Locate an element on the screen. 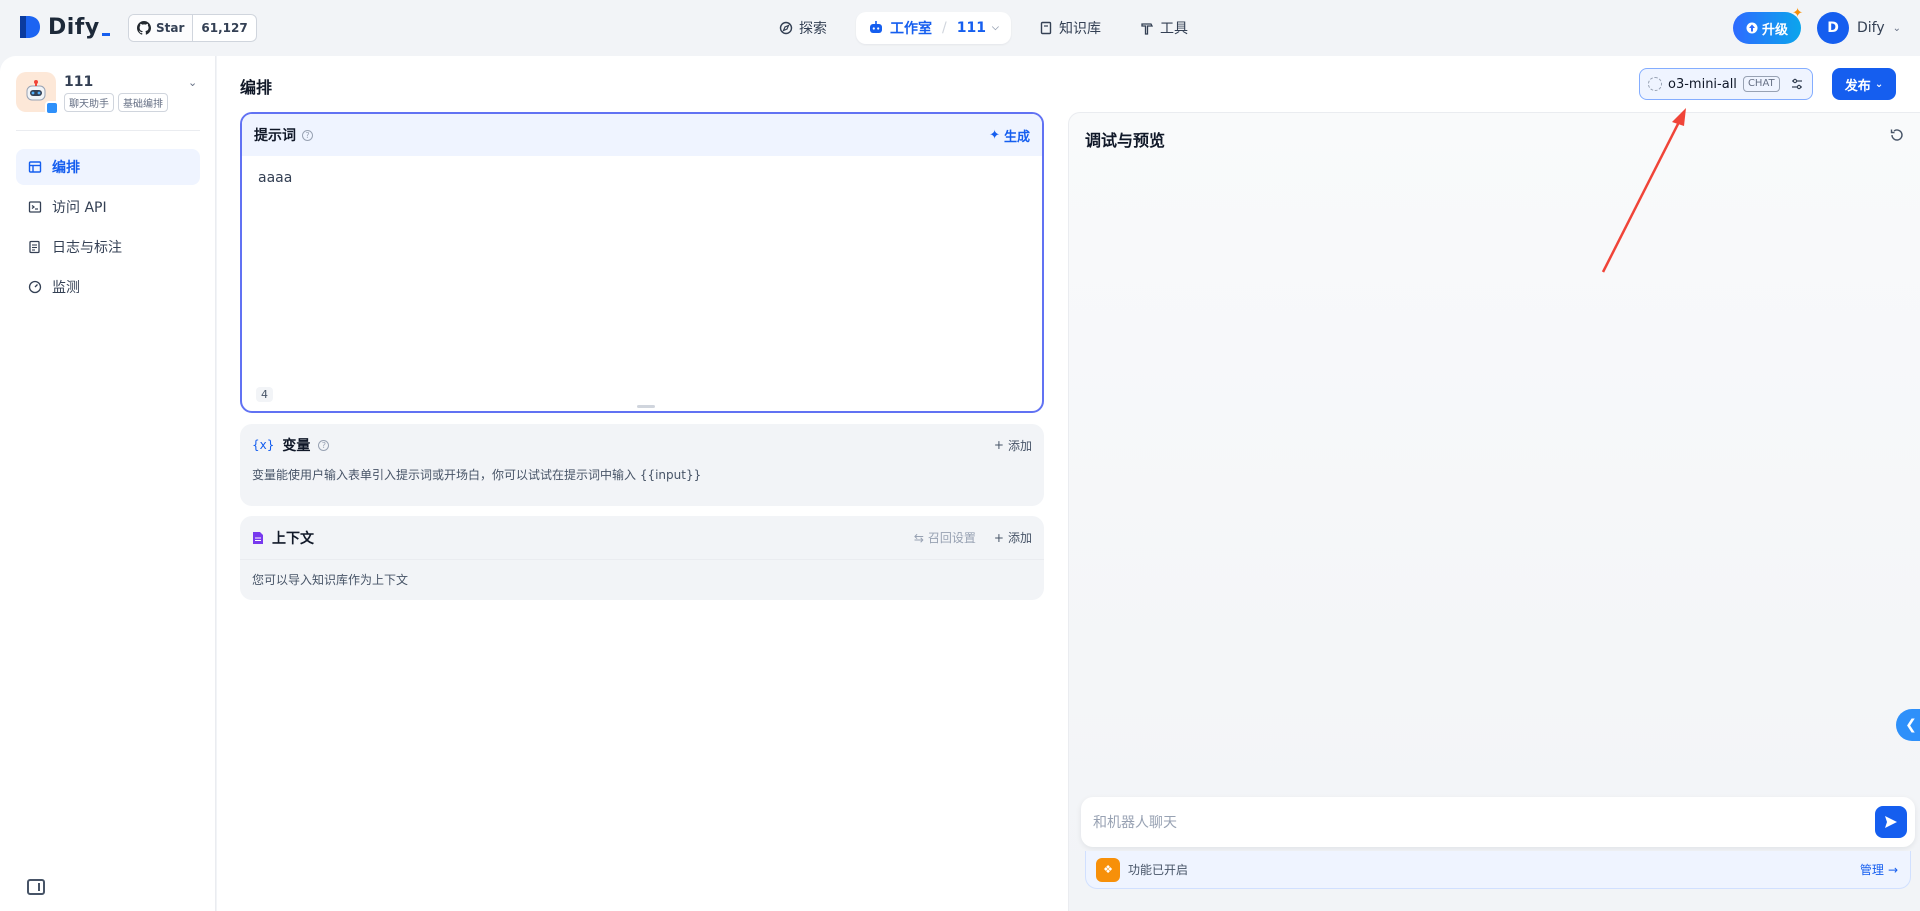 Image resolution: width=1920 pixels, height=911 pixels. nav-tools: 工具 is located at coordinates (1164, 28).